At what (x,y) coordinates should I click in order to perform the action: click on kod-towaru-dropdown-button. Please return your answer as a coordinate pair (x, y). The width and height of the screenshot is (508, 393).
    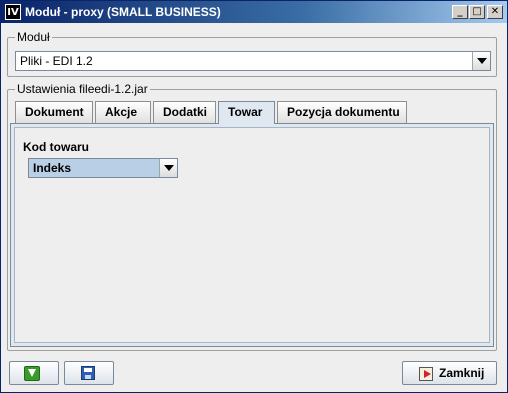
    Looking at the image, I should click on (168, 168).